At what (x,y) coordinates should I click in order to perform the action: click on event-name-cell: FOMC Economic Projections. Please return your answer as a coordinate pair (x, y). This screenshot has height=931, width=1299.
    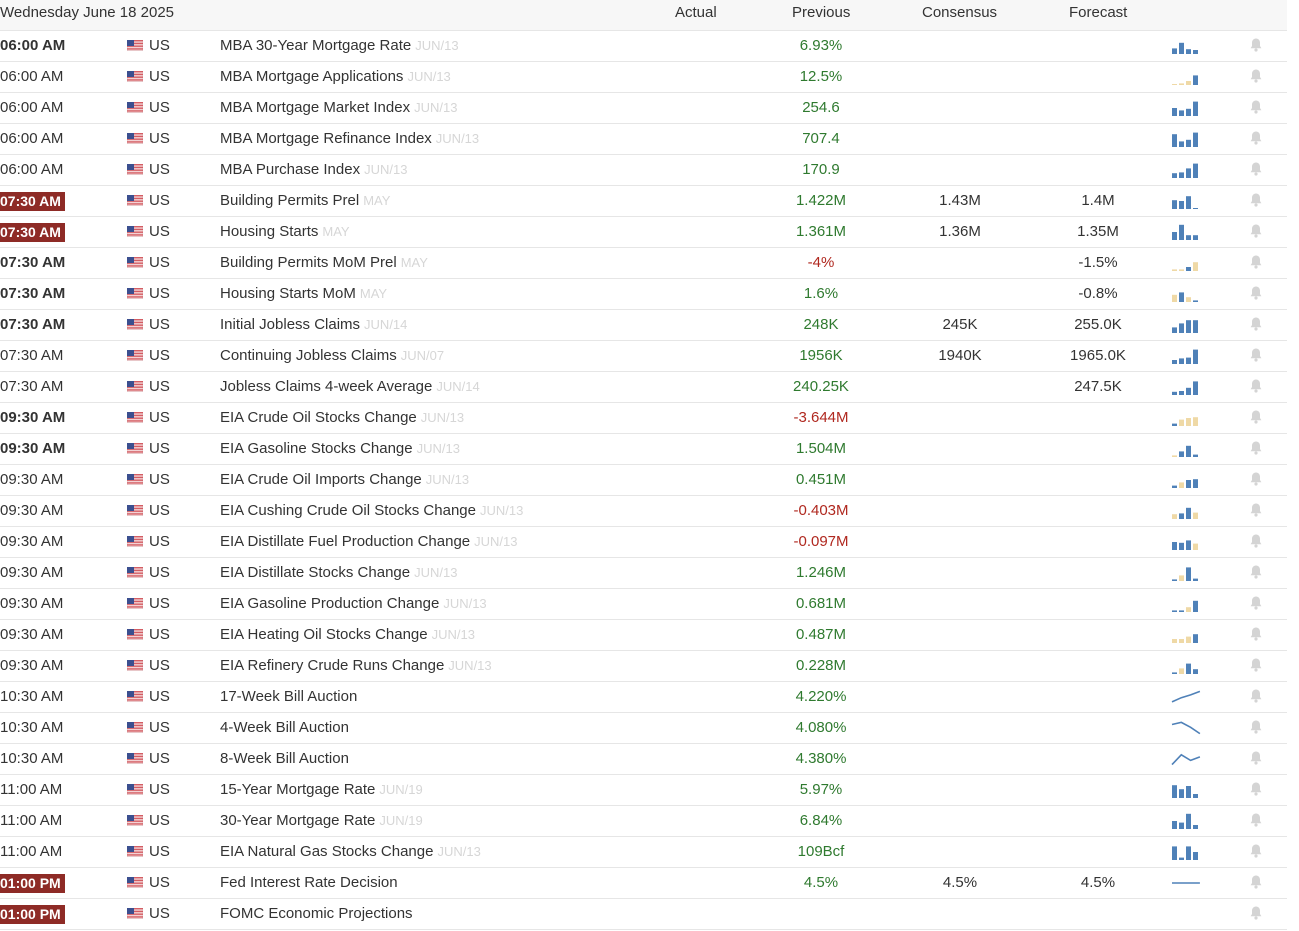
    Looking at the image, I should click on (316, 913).